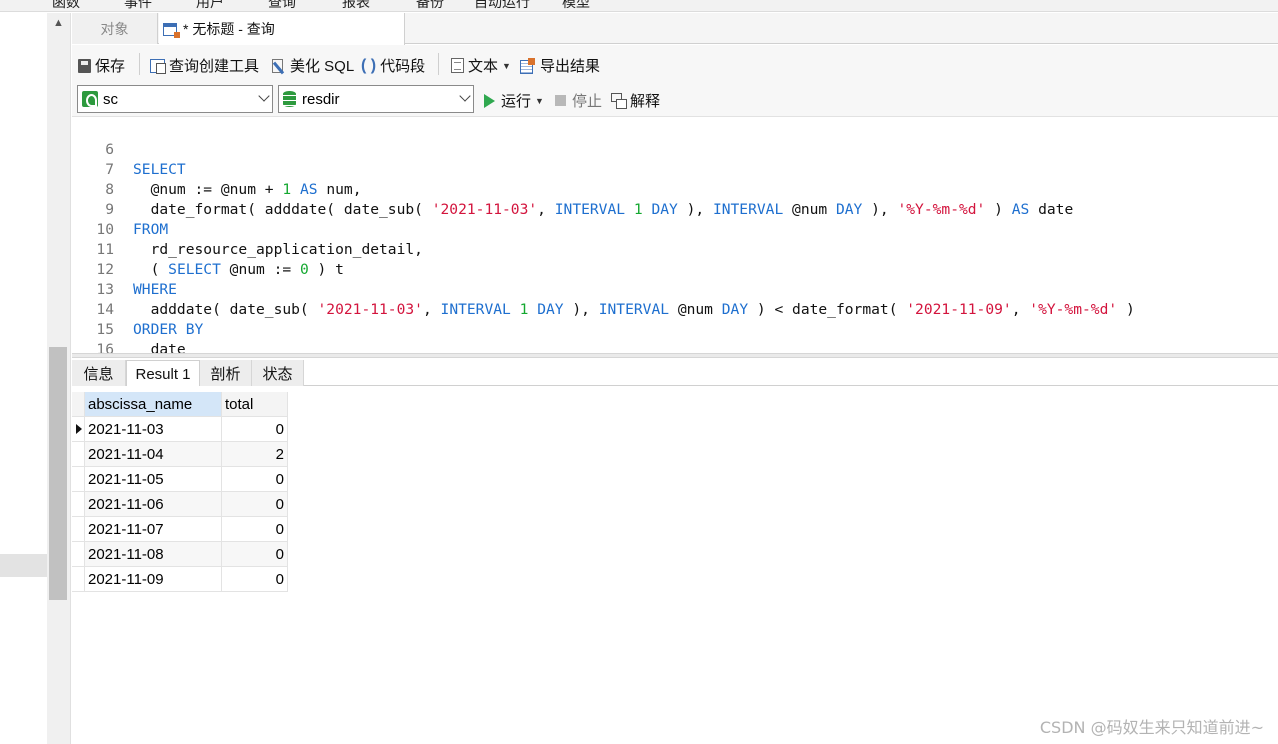 The height and width of the screenshot is (744, 1278). What do you see at coordinates (153, 579) in the screenshot?
I see `grid-cell: 2021-11-09` at bounding box center [153, 579].